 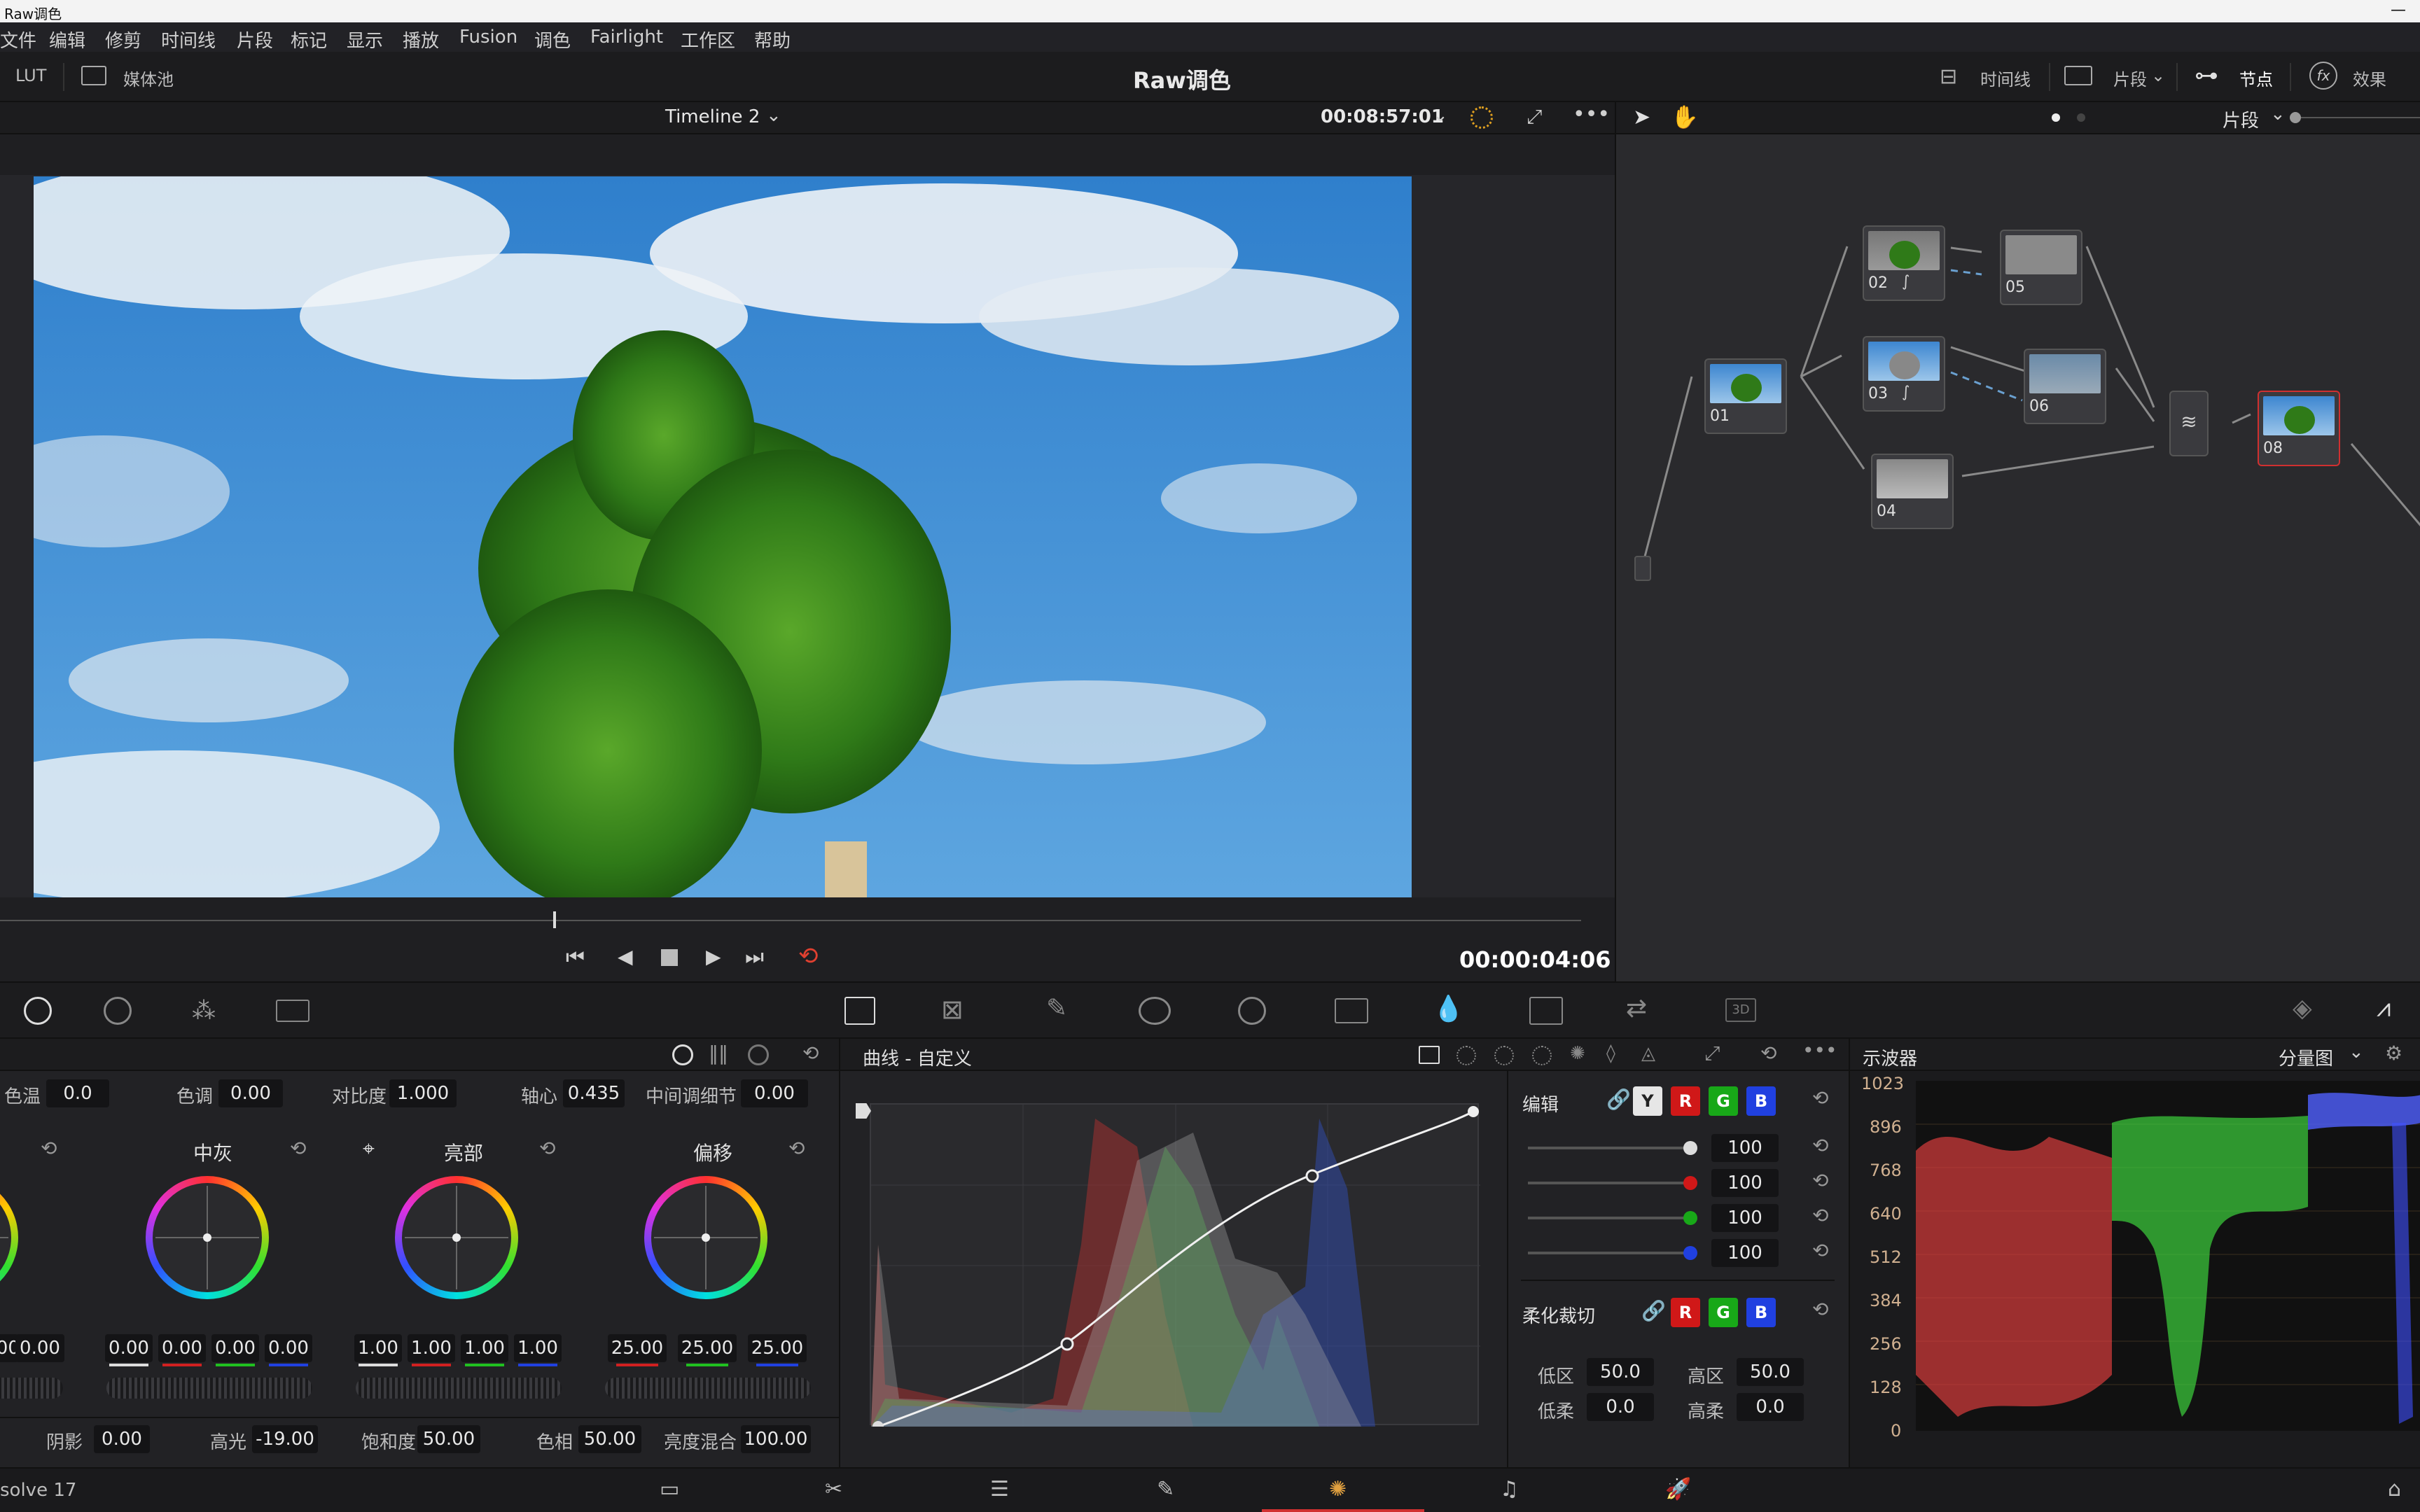 I want to click on menu-trim: 修剪, so click(x=123, y=39).